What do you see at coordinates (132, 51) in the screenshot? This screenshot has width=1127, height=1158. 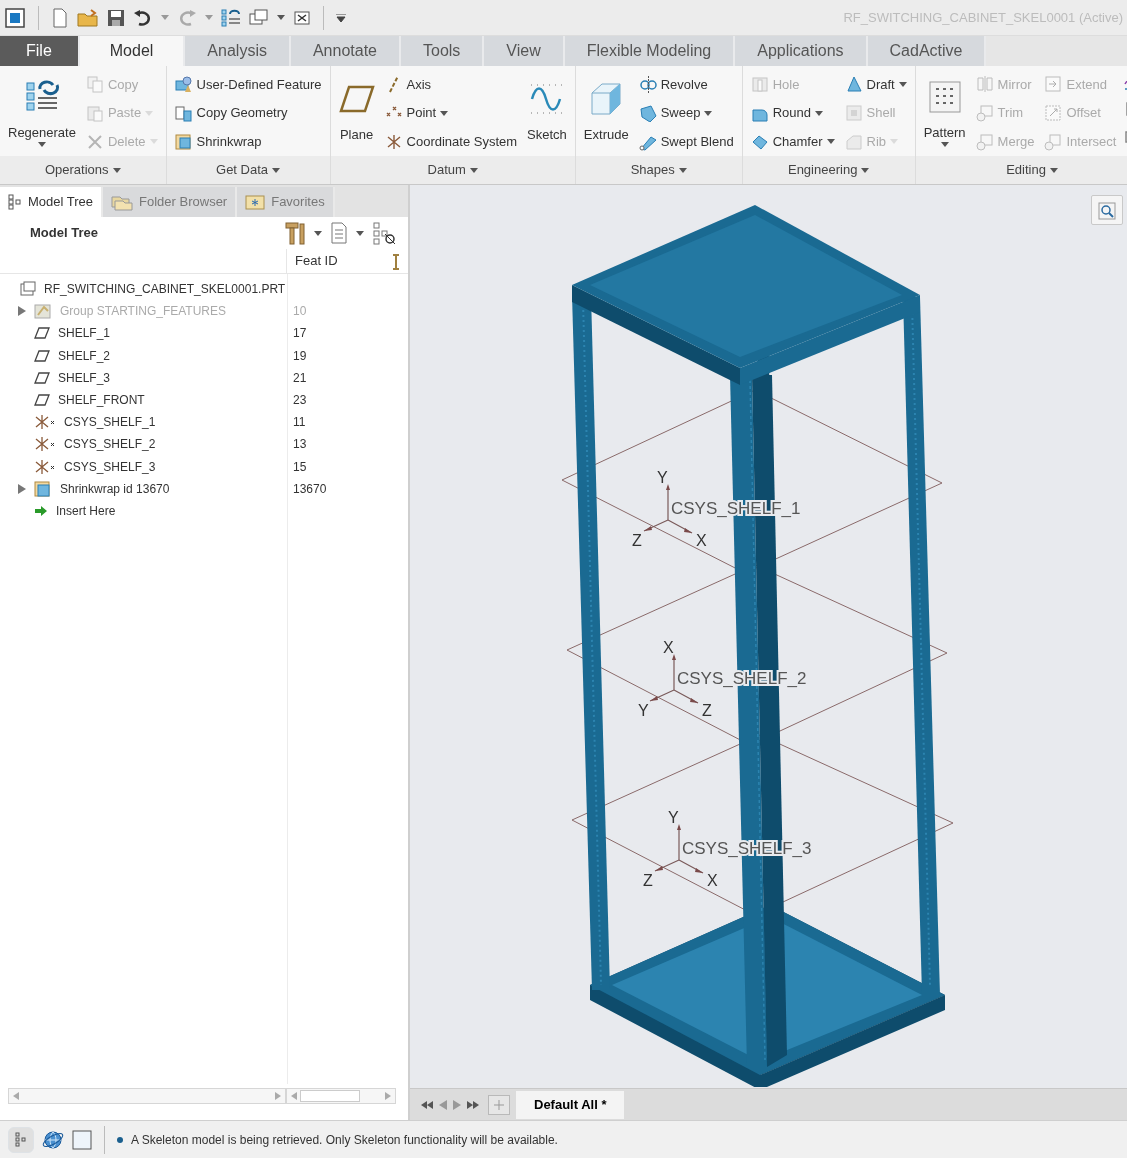 I see `ribbon-tab: Model` at bounding box center [132, 51].